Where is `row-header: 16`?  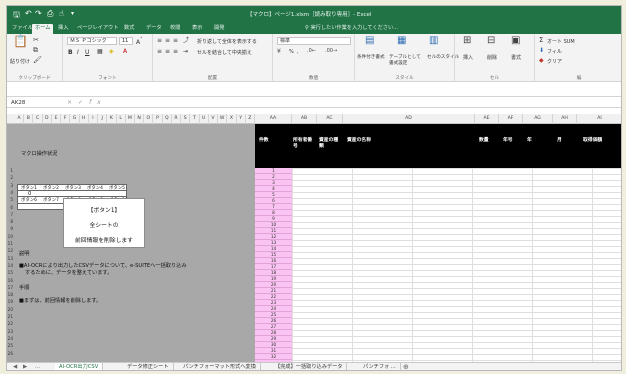
row-header: 16 is located at coordinates (10, 280).